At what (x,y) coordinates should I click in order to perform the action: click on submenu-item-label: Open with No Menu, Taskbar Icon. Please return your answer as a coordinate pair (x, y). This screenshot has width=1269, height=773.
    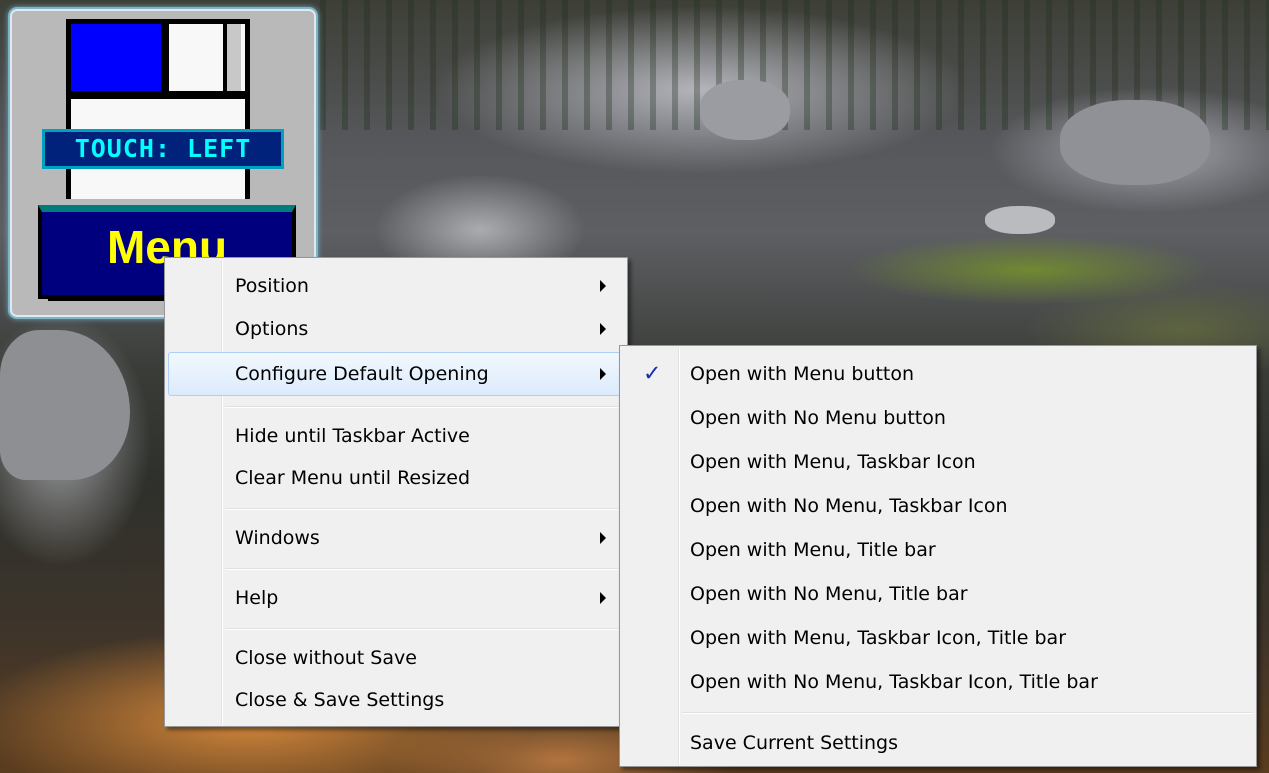
    Looking at the image, I should click on (849, 506).